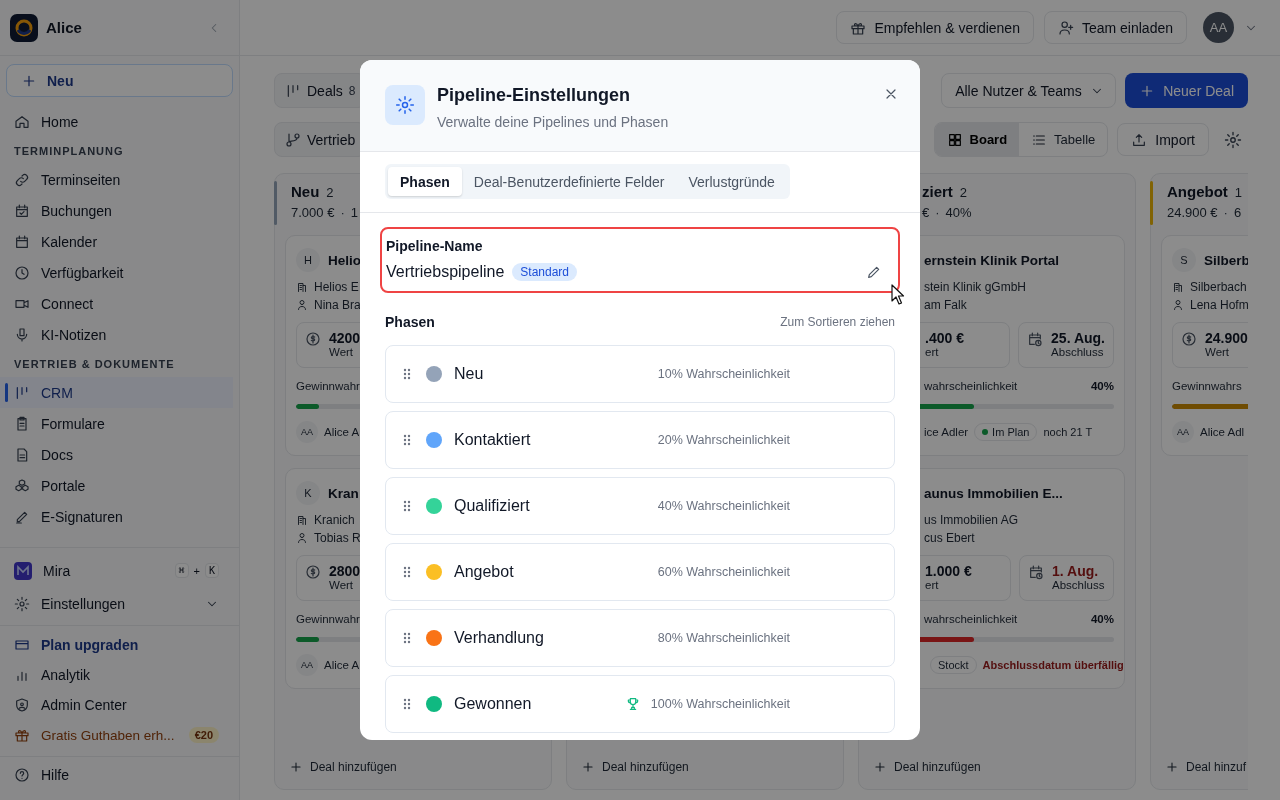 The width and height of the screenshot is (1280, 800). Describe the element at coordinates (116, 570) in the screenshot. I see `assistant-item: Mira ⌘ + K` at that location.